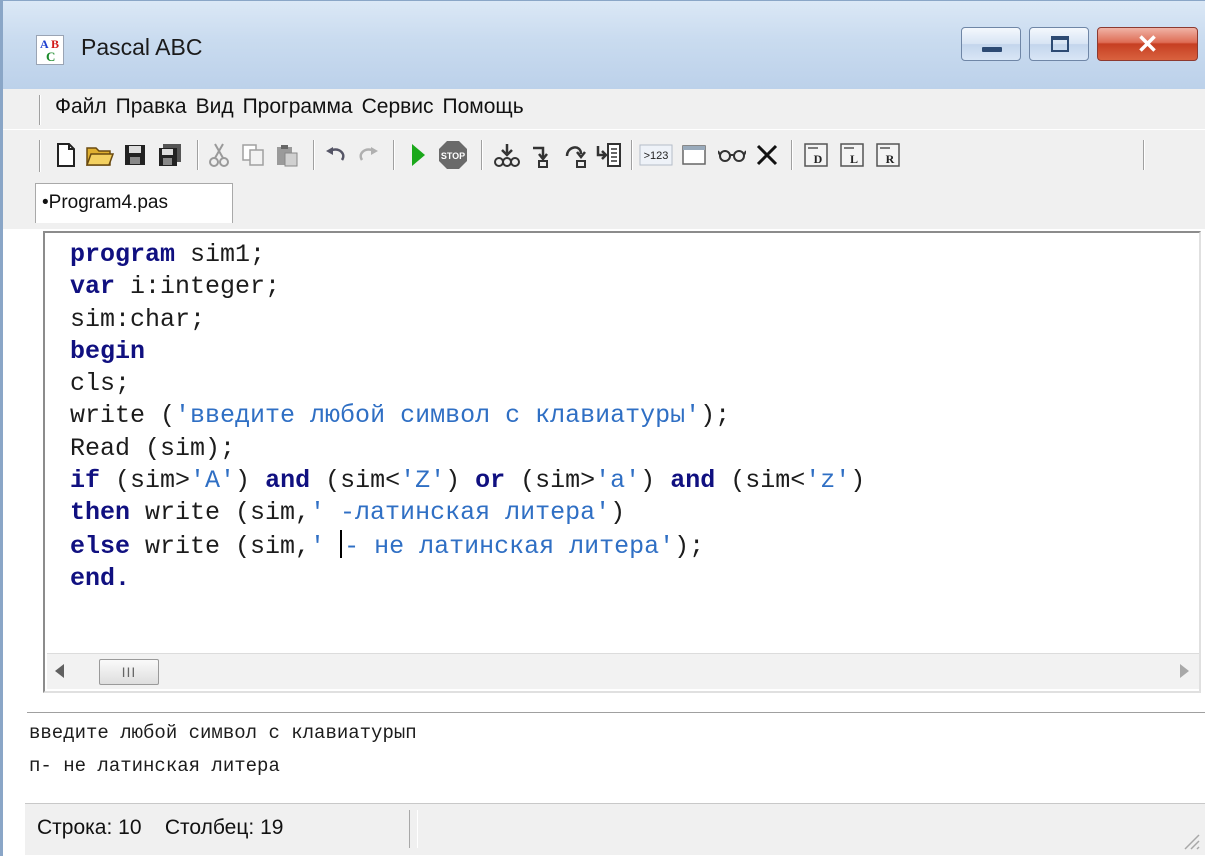 The image size is (1205, 856). I want to click on step-into-button, so click(507, 155).